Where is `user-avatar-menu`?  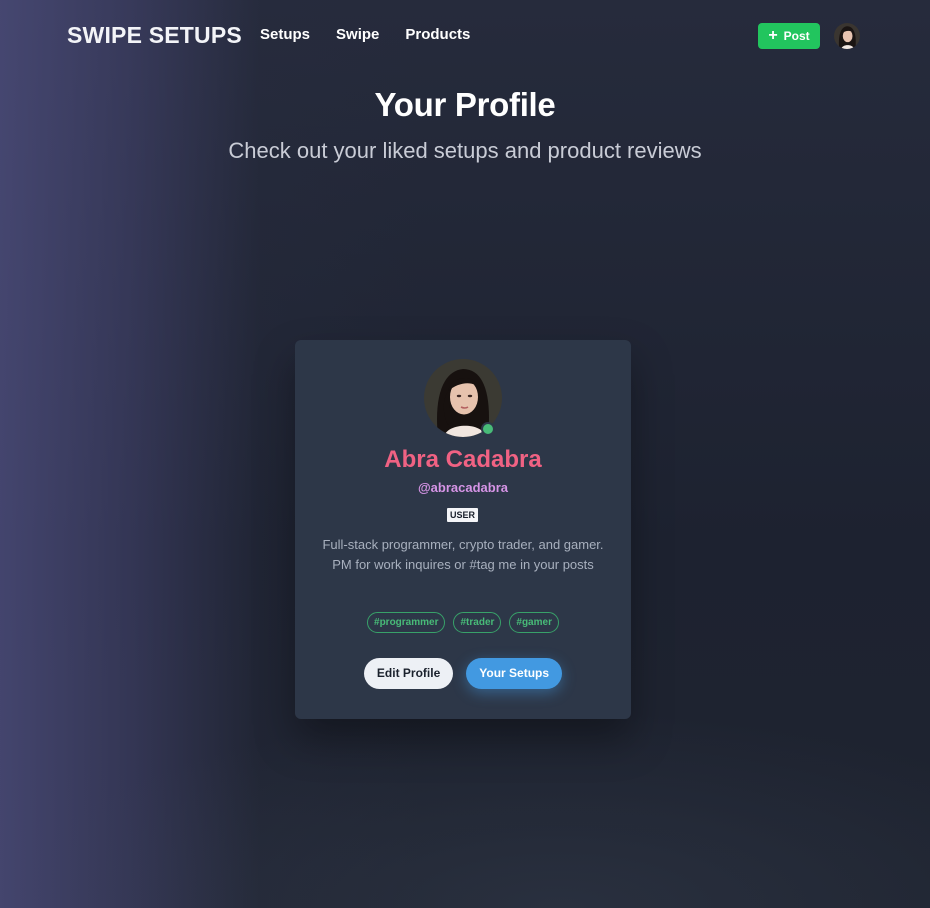 user-avatar-menu is located at coordinates (847, 36).